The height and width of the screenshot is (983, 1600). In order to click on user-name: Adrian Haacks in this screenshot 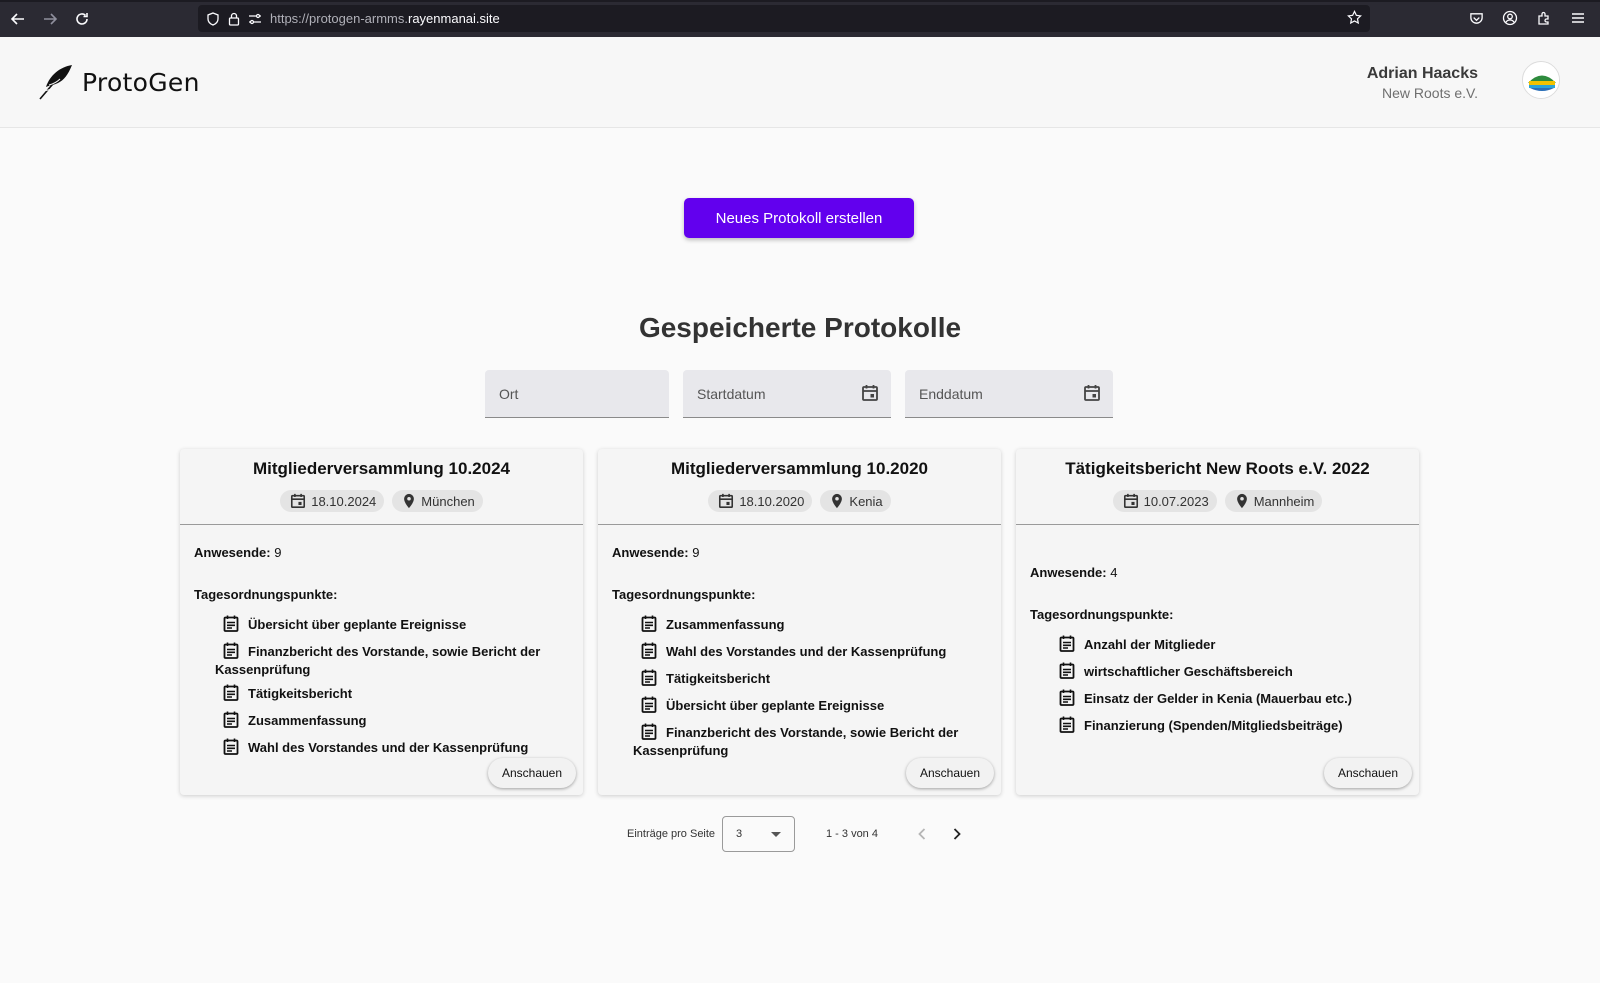, I will do `click(1422, 73)`.